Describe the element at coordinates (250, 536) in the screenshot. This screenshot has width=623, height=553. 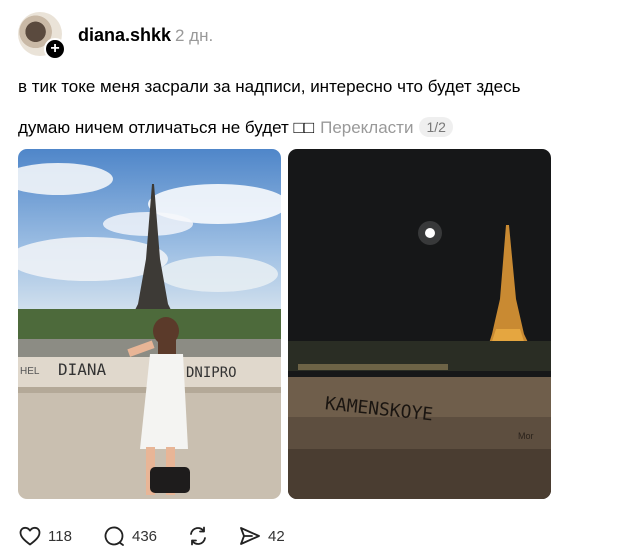
I see `send-icon` at that location.